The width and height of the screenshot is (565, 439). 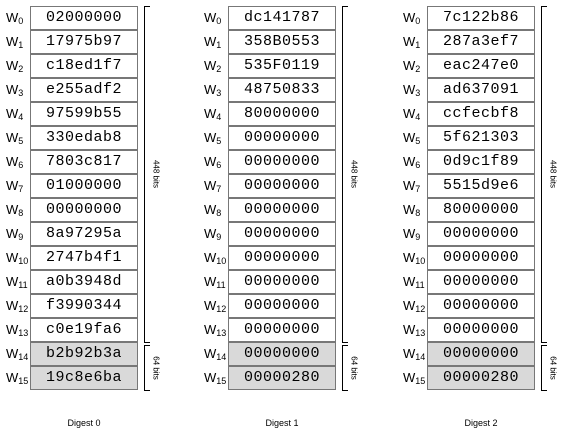 What do you see at coordinates (84, 114) in the screenshot?
I see `word-value-cell: 97599b55` at bounding box center [84, 114].